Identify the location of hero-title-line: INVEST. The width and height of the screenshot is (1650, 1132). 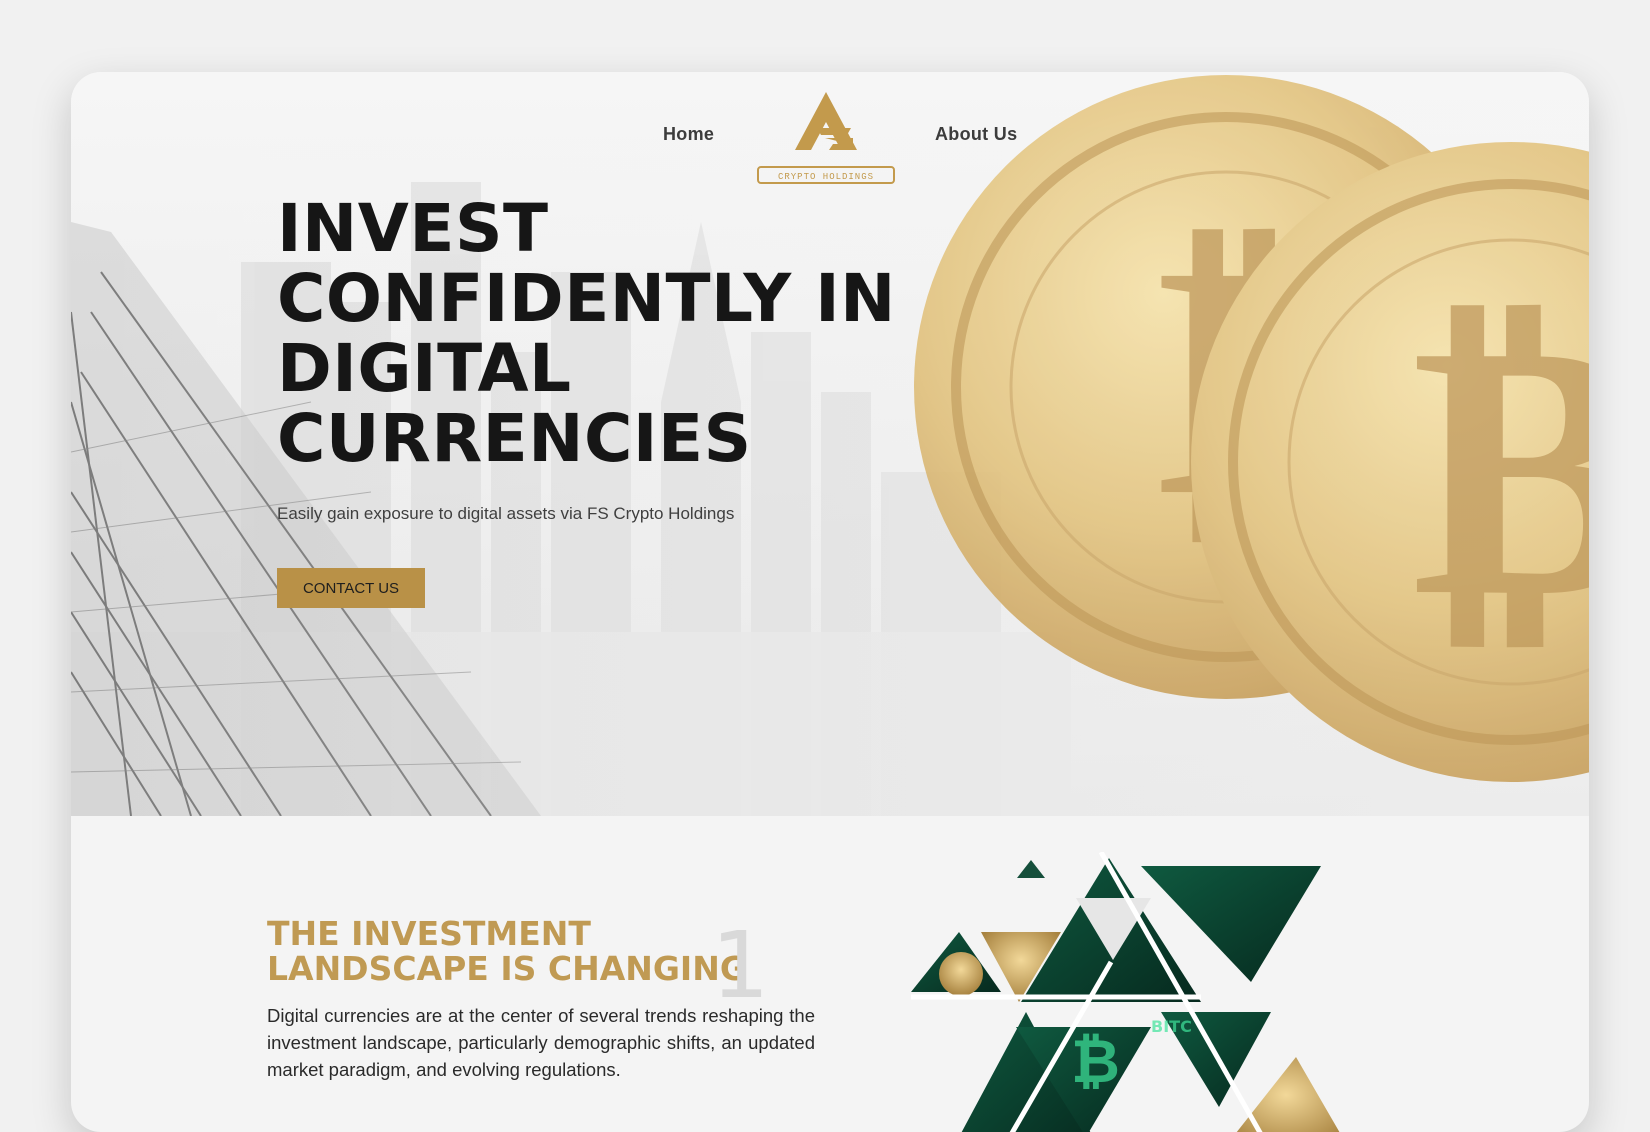
(413, 228).